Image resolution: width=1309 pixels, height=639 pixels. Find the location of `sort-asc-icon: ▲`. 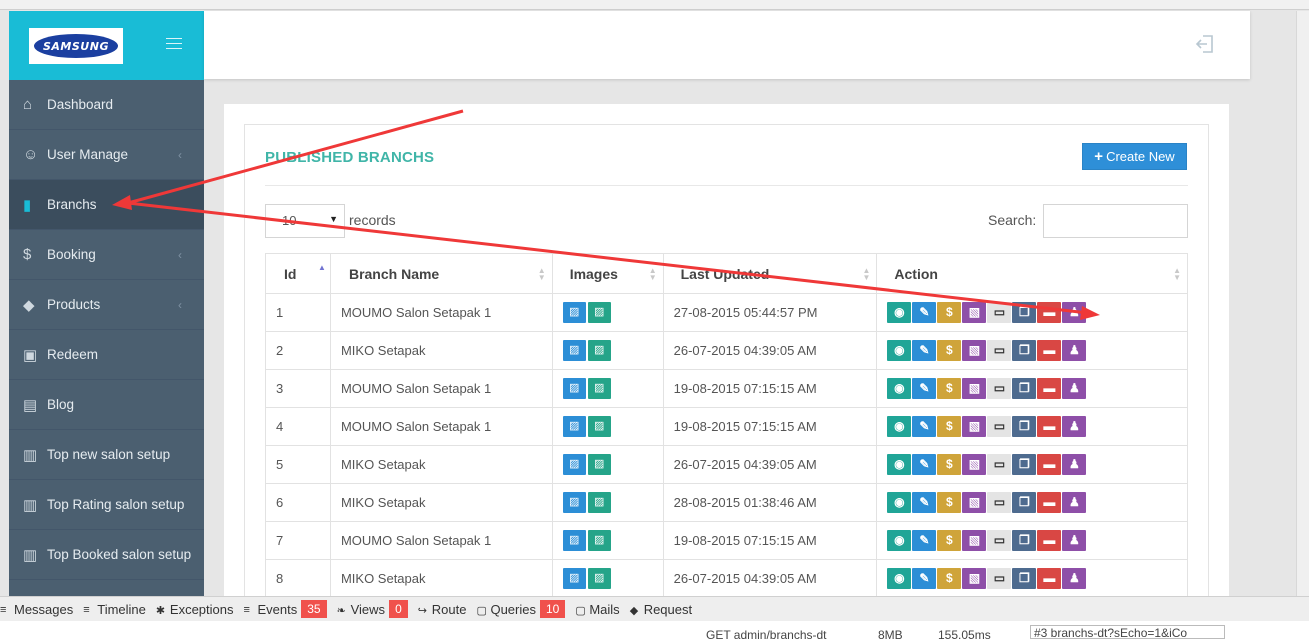

sort-asc-icon: ▲ is located at coordinates (322, 268).